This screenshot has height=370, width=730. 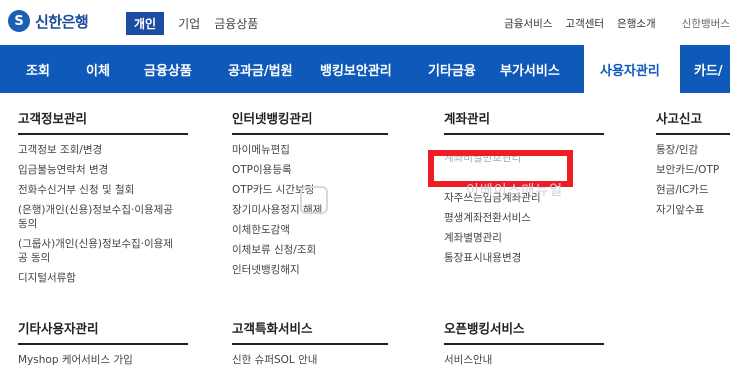 I want to click on menu-heading: 인터넷뱅킹관리, so click(x=310, y=121).